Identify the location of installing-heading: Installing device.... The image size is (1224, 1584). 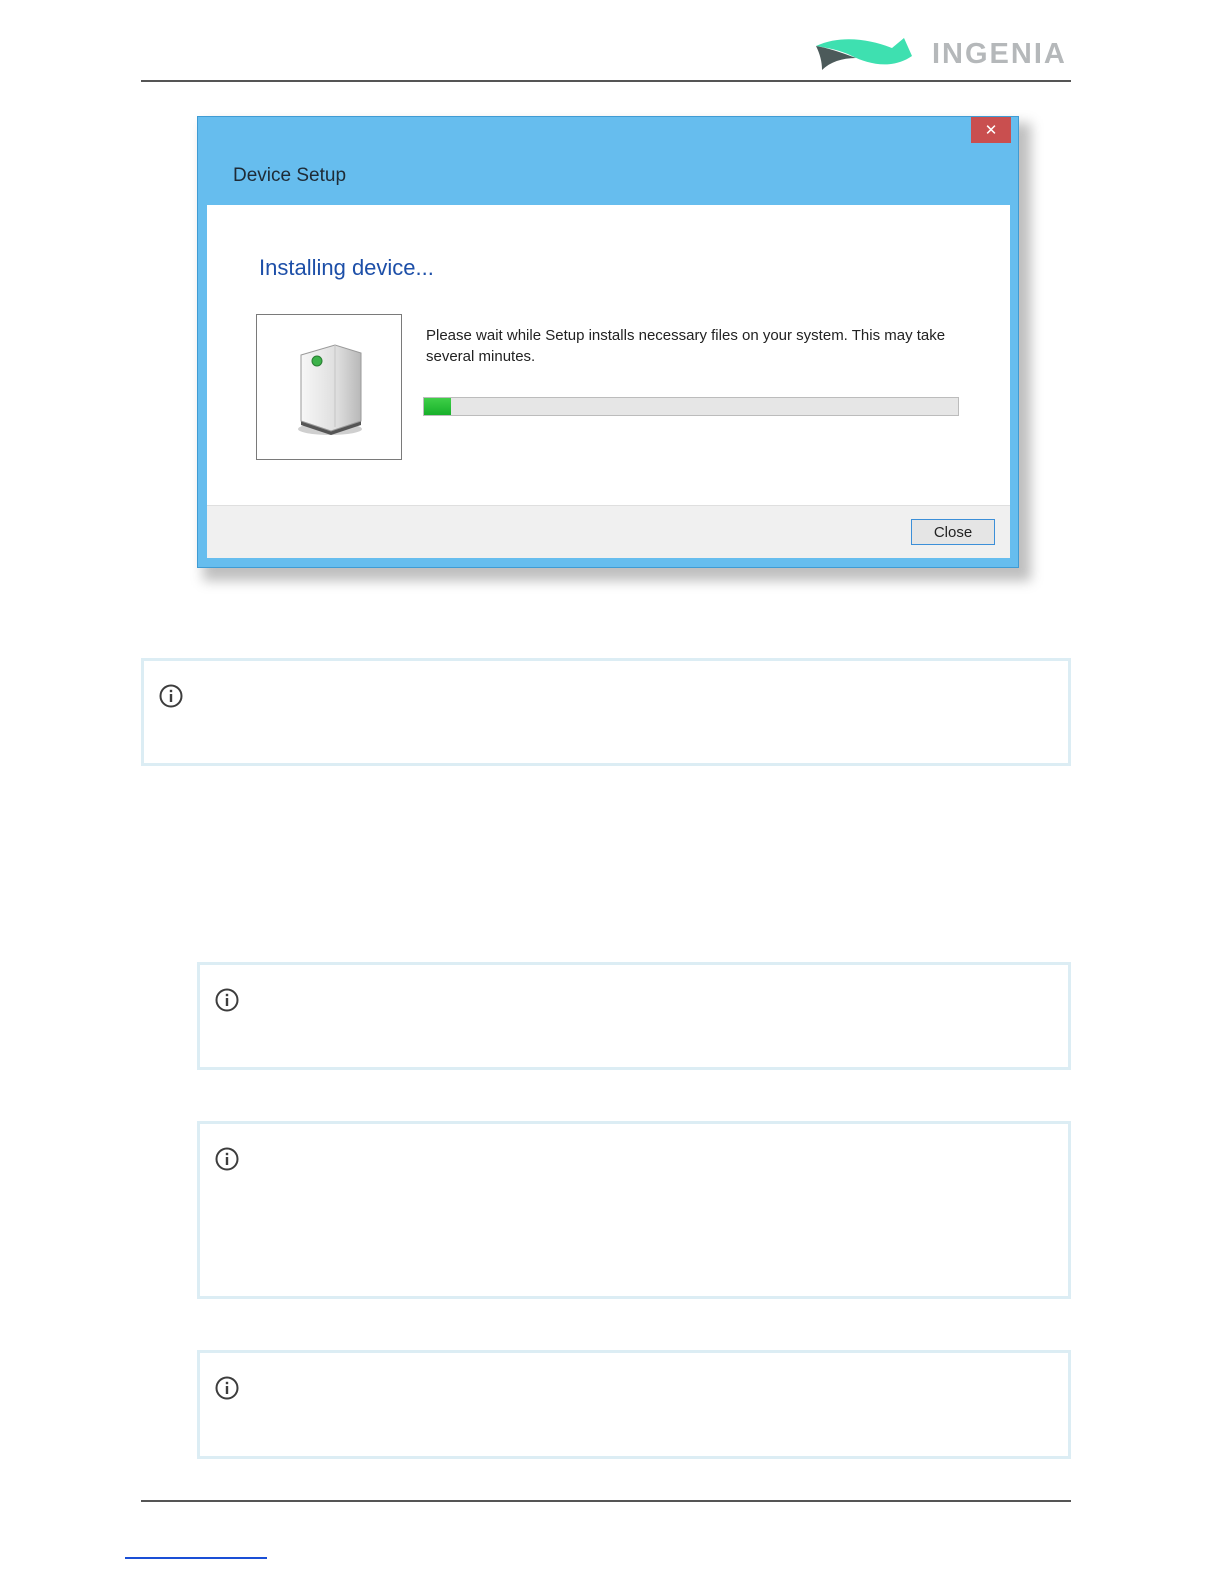
(346, 267).